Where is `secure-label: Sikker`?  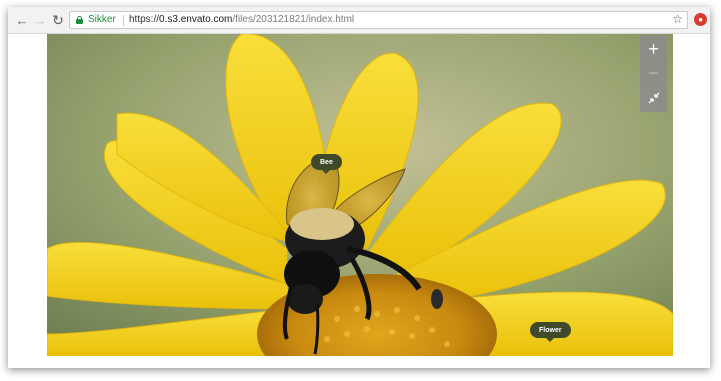 secure-label: Sikker is located at coordinates (102, 19).